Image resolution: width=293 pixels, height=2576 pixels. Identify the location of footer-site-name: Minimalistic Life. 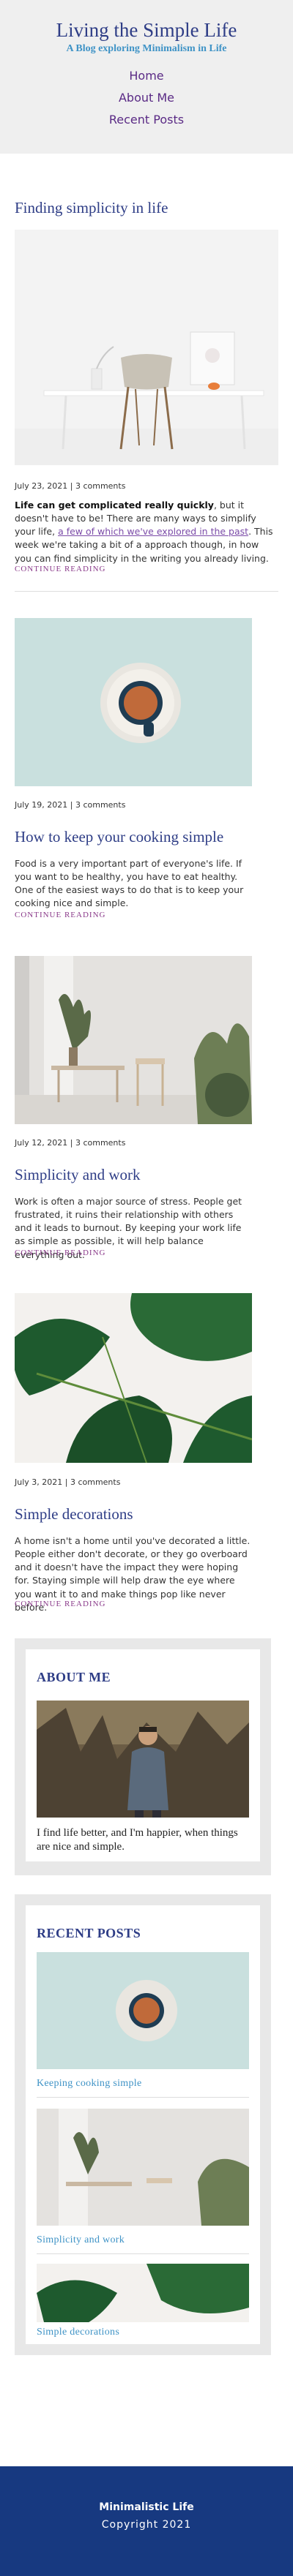
(147, 2507).